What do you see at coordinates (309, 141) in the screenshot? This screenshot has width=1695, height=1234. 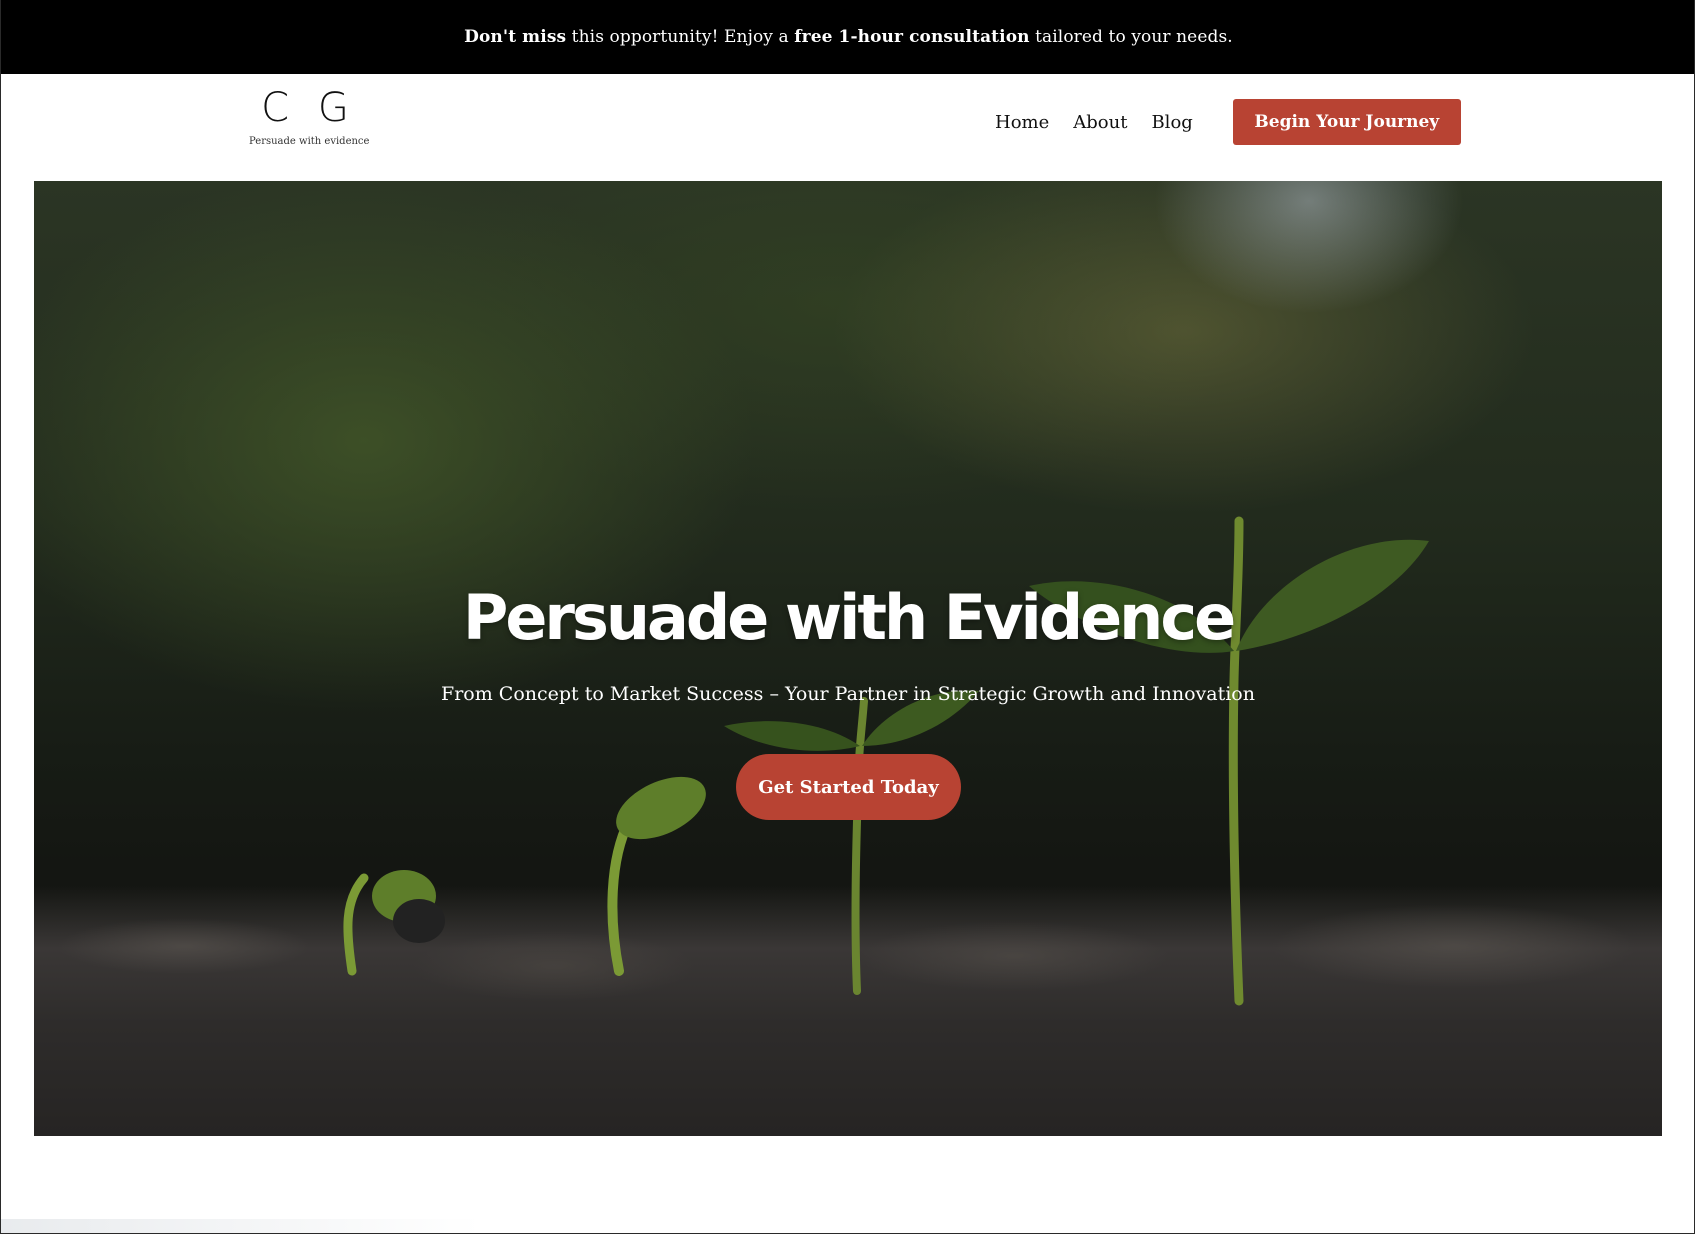 I see `logo-tagline: Persuade with evidence` at bounding box center [309, 141].